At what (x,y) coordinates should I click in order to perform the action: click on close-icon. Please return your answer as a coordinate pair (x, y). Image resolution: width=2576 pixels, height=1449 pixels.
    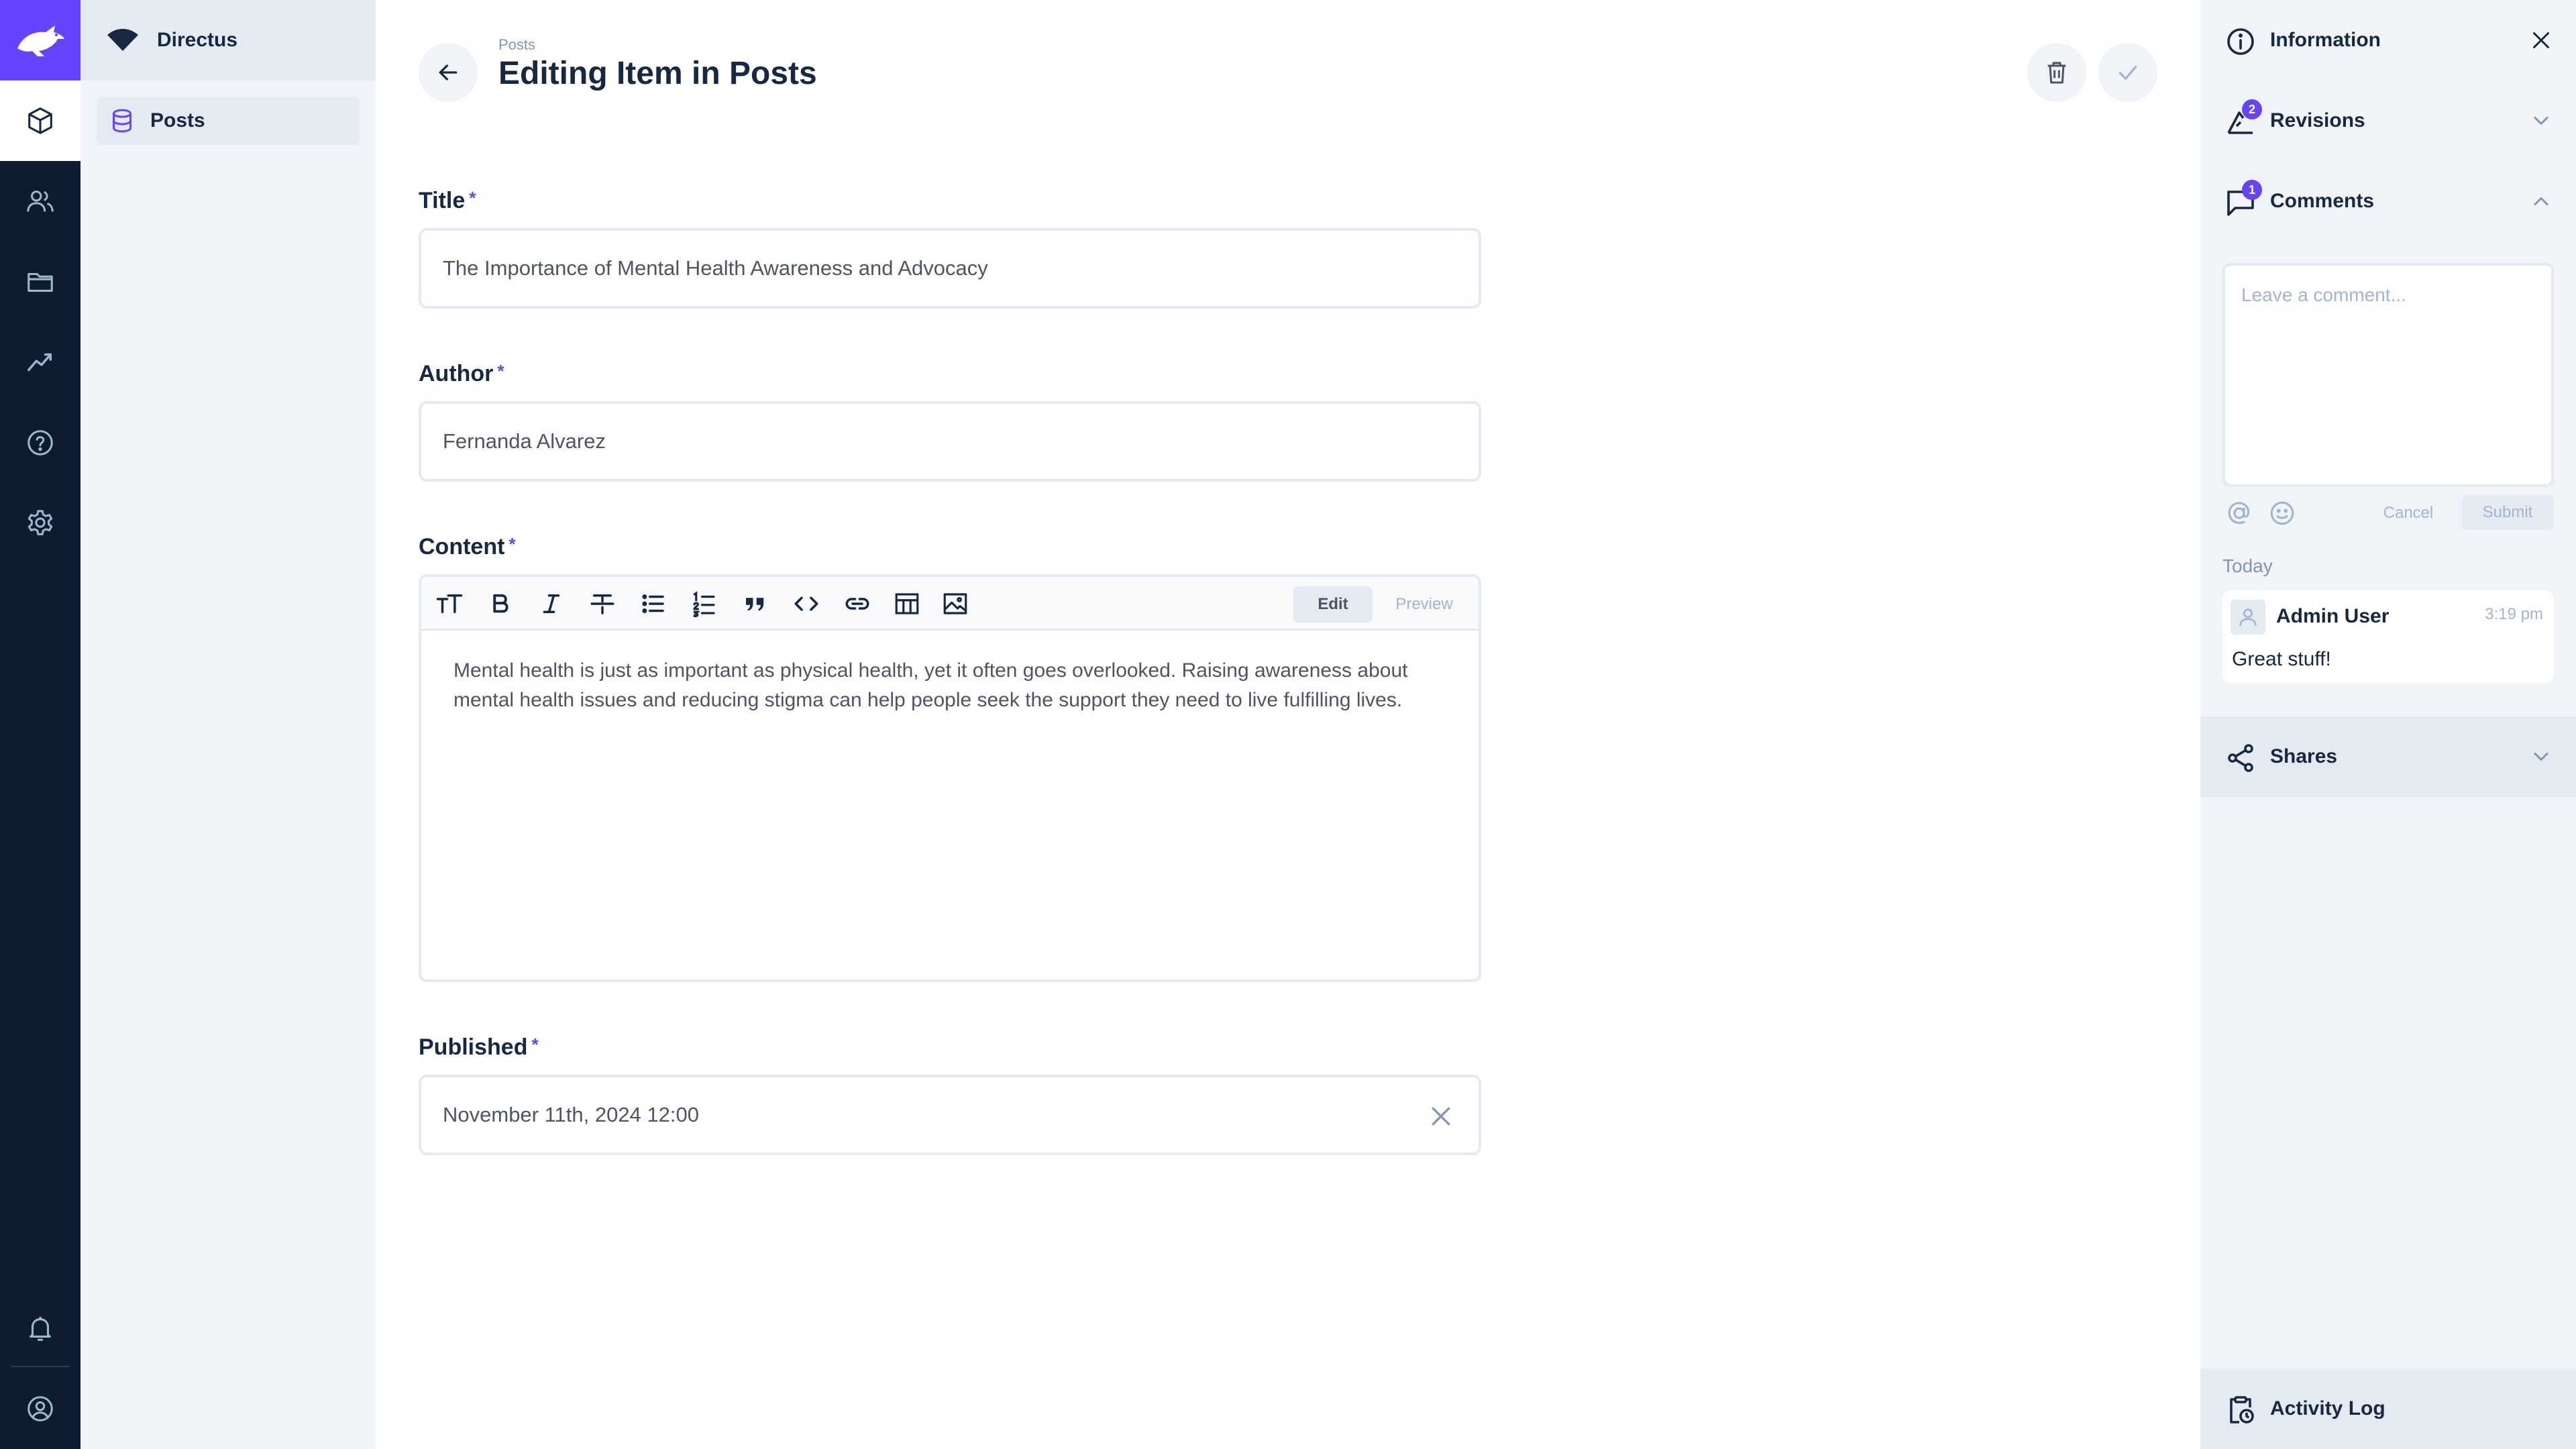
    Looking at the image, I should click on (2541, 40).